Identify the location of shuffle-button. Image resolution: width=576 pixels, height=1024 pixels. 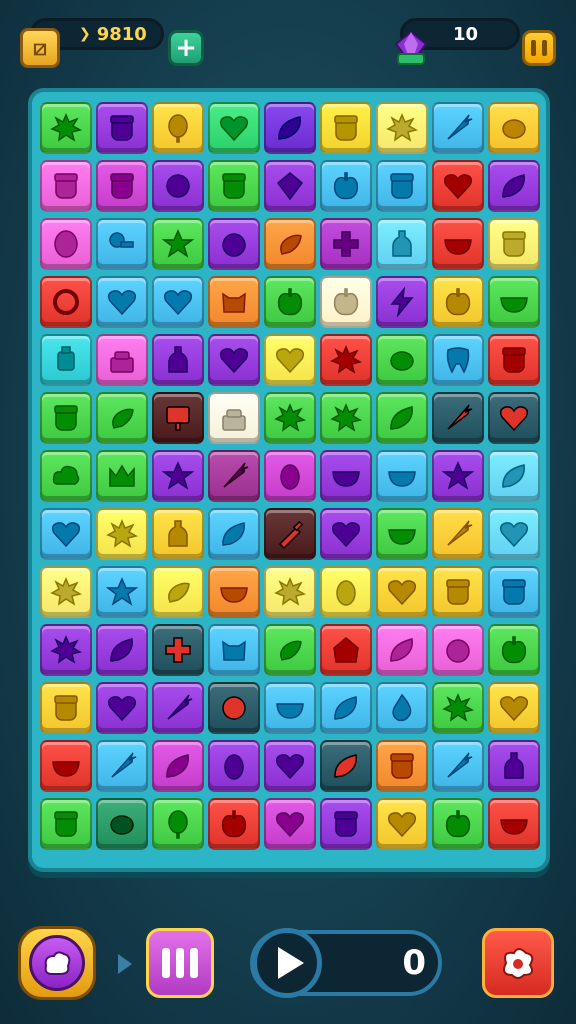
(518, 963).